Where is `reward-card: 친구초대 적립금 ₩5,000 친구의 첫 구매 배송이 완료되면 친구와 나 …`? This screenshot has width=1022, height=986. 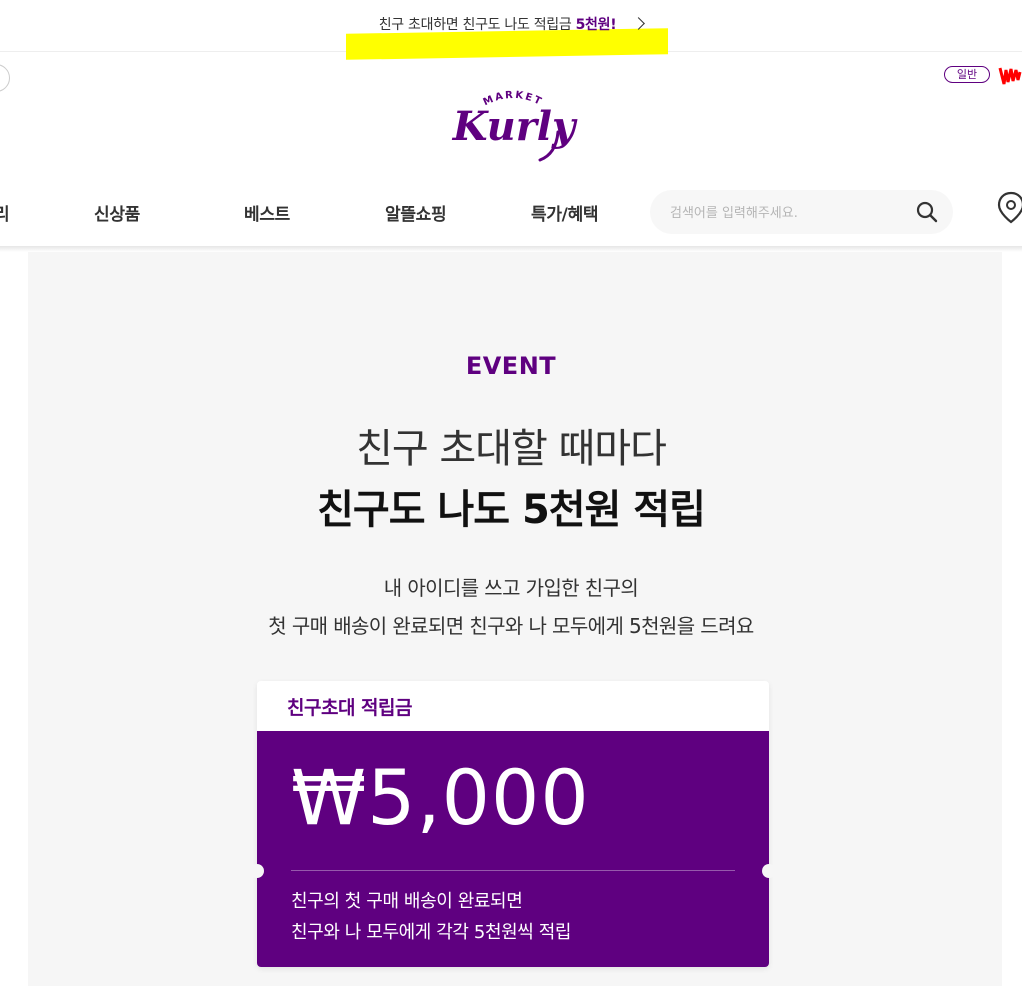
reward-card: 친구초대 적립금 ₩5,000 친구의 첫 구매 배송이 완료되면 친구와 나 … is located at coordinates (513, 824).